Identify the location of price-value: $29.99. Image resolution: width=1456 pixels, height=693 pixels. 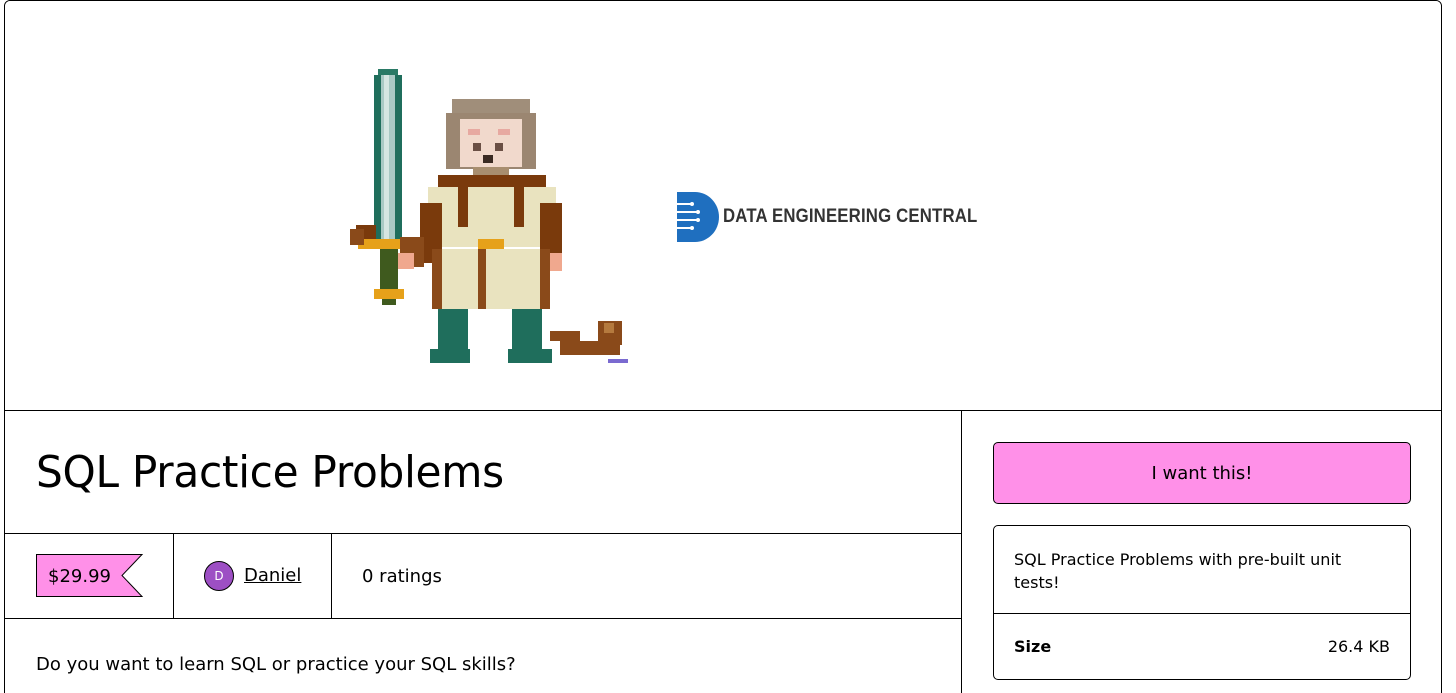
(79, 576).